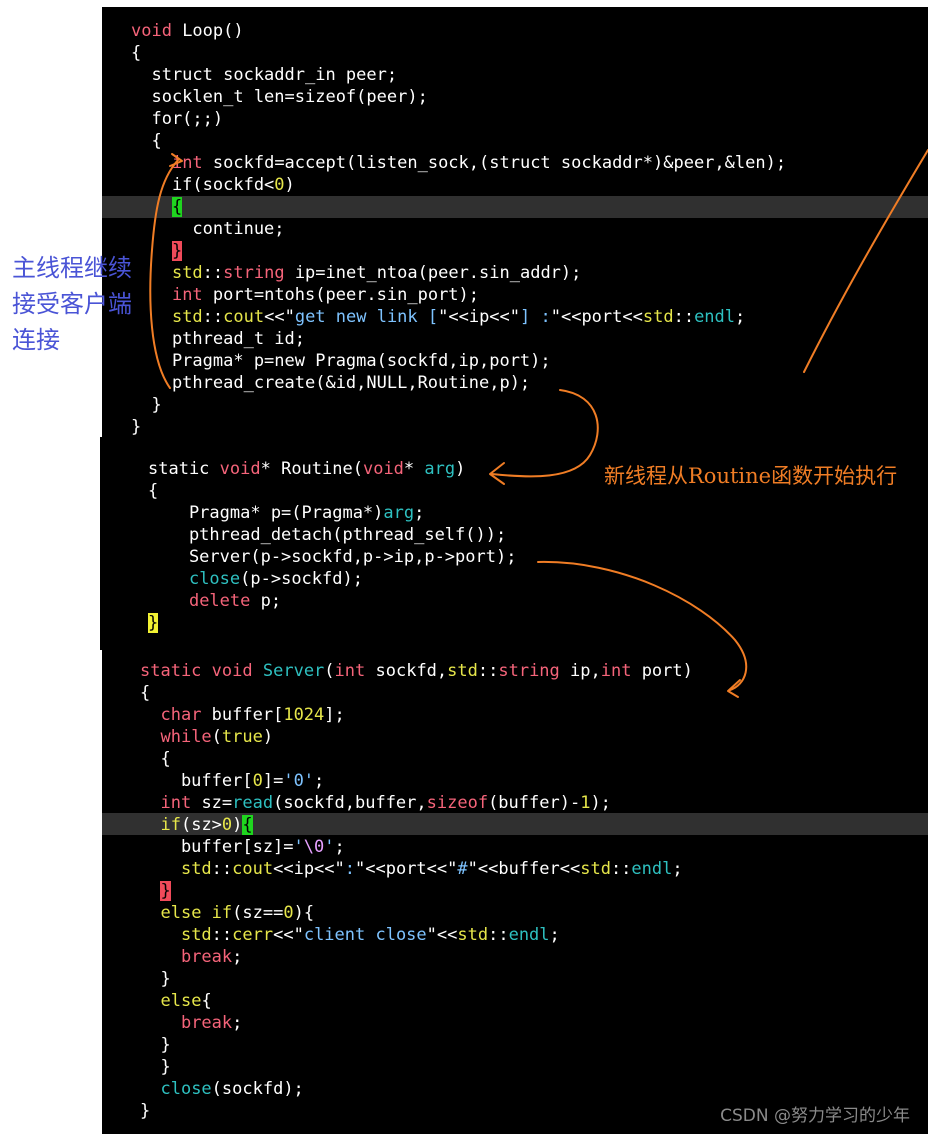  Describe the element at coordinates (311, 469) in the screenshot. I see `code-token: * Routine(` at that location.